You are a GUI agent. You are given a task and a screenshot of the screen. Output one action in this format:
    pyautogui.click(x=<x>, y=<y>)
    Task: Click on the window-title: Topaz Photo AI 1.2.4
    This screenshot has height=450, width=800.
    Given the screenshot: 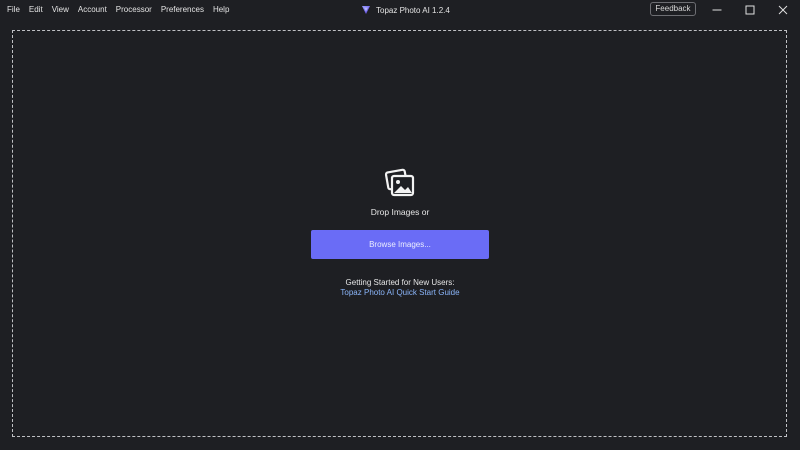 What is the action you would take?
    pyautogui.click(x=413, y=10)
    